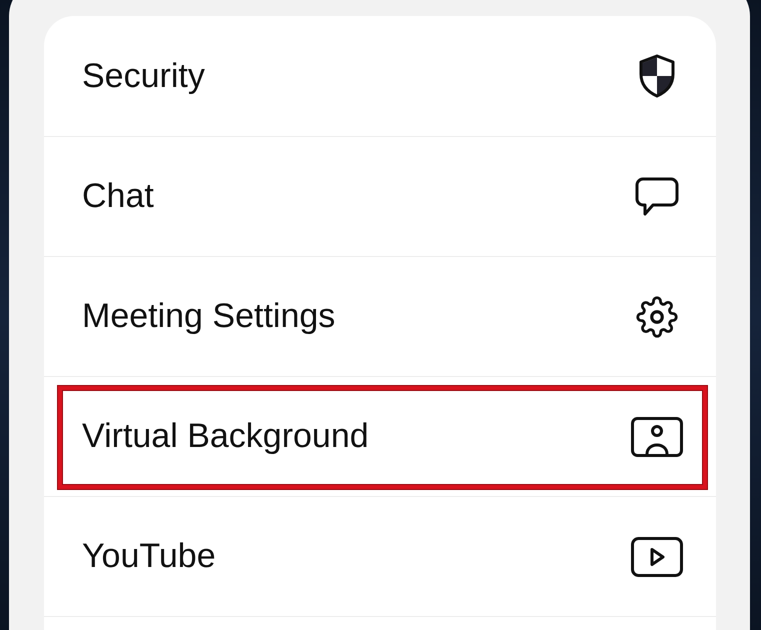 The image size is (761, 630). I want to click on shield-icon, so click(657, 76).